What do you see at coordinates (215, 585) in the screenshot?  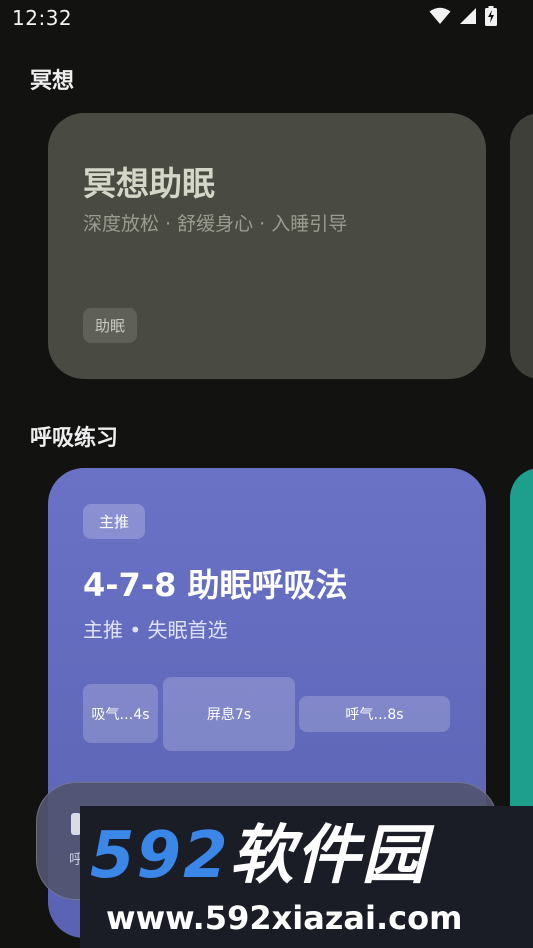 I see `breathing-card-title: 4-7-8 助眠呼吸法` at bounding box center [215, 585].